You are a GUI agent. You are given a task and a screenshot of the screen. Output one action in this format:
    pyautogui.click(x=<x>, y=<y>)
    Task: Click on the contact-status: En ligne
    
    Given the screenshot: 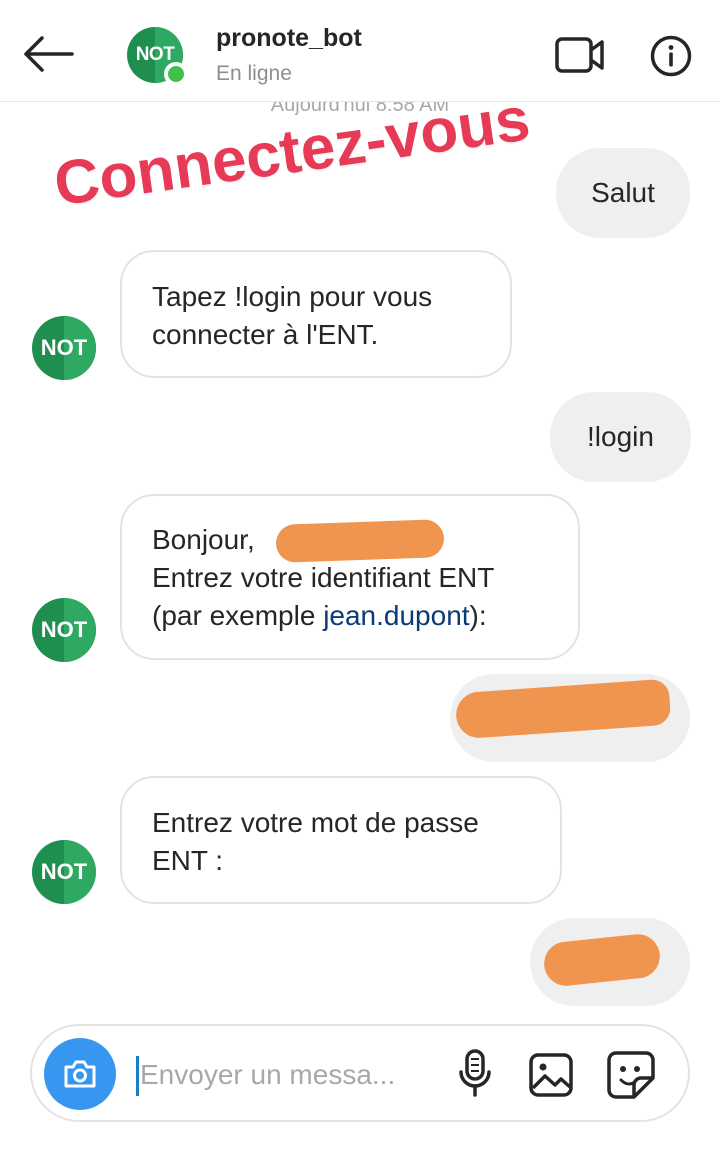 What is the action you would take?
    pyautogui.click(x=254, y=73)
    